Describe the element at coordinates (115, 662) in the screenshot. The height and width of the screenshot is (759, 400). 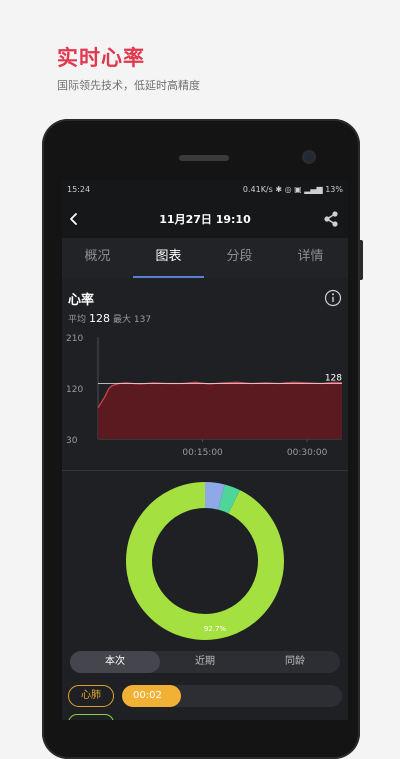
I see `segment-current: 本次` at that location.